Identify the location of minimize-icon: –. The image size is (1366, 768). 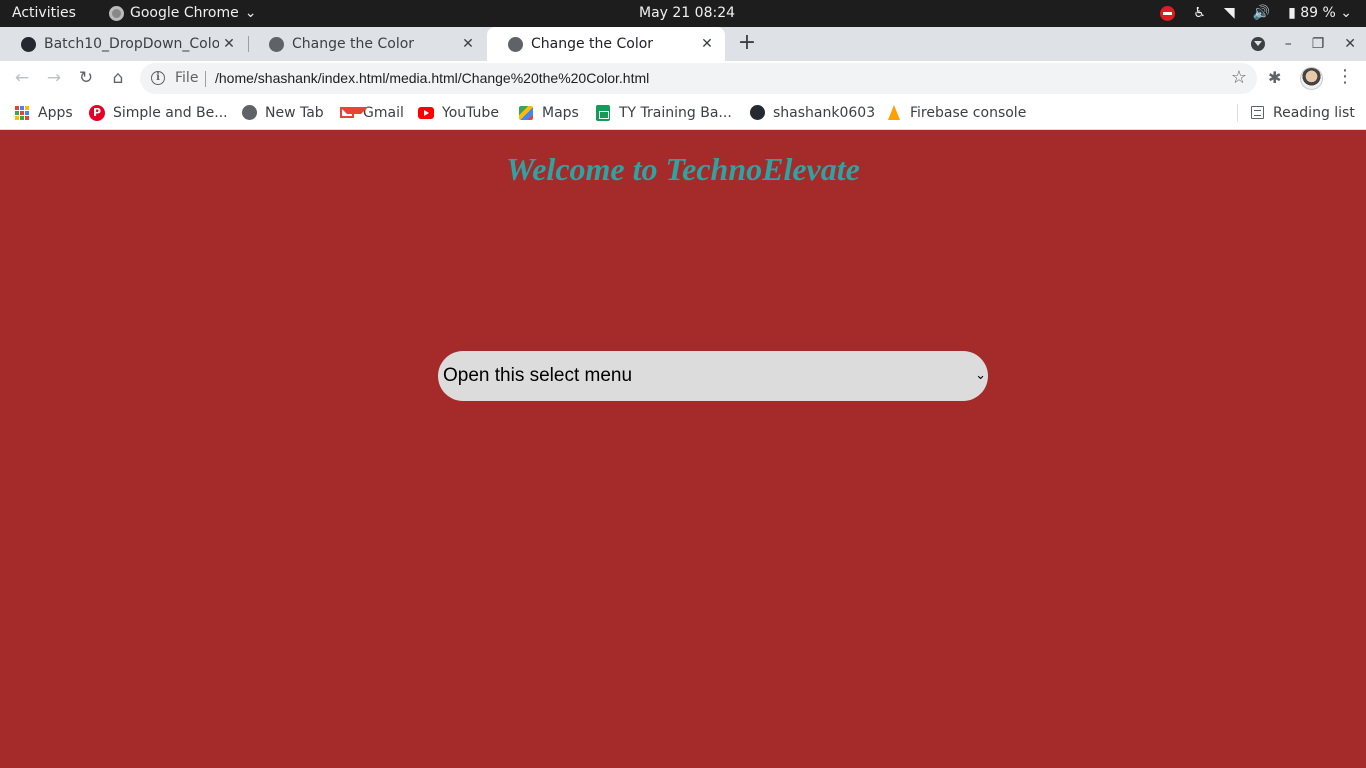
(1288, 44).